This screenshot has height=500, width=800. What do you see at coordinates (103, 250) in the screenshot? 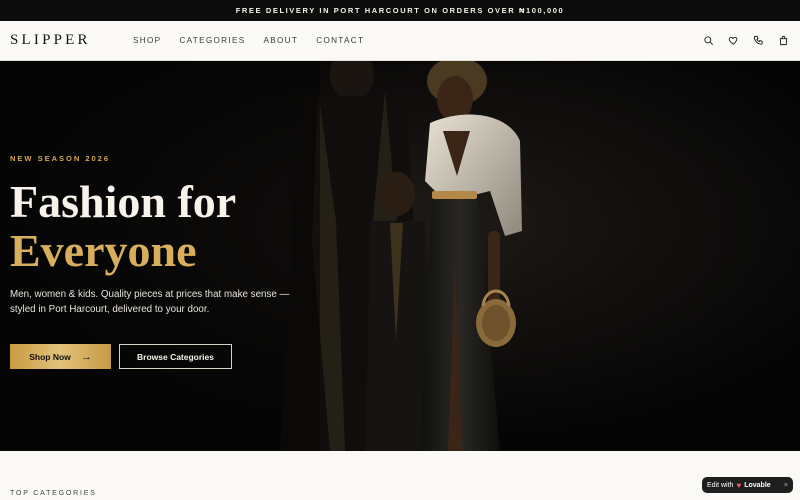
I see `headline-line-2: Everyone` at bounding box center [103, 250].